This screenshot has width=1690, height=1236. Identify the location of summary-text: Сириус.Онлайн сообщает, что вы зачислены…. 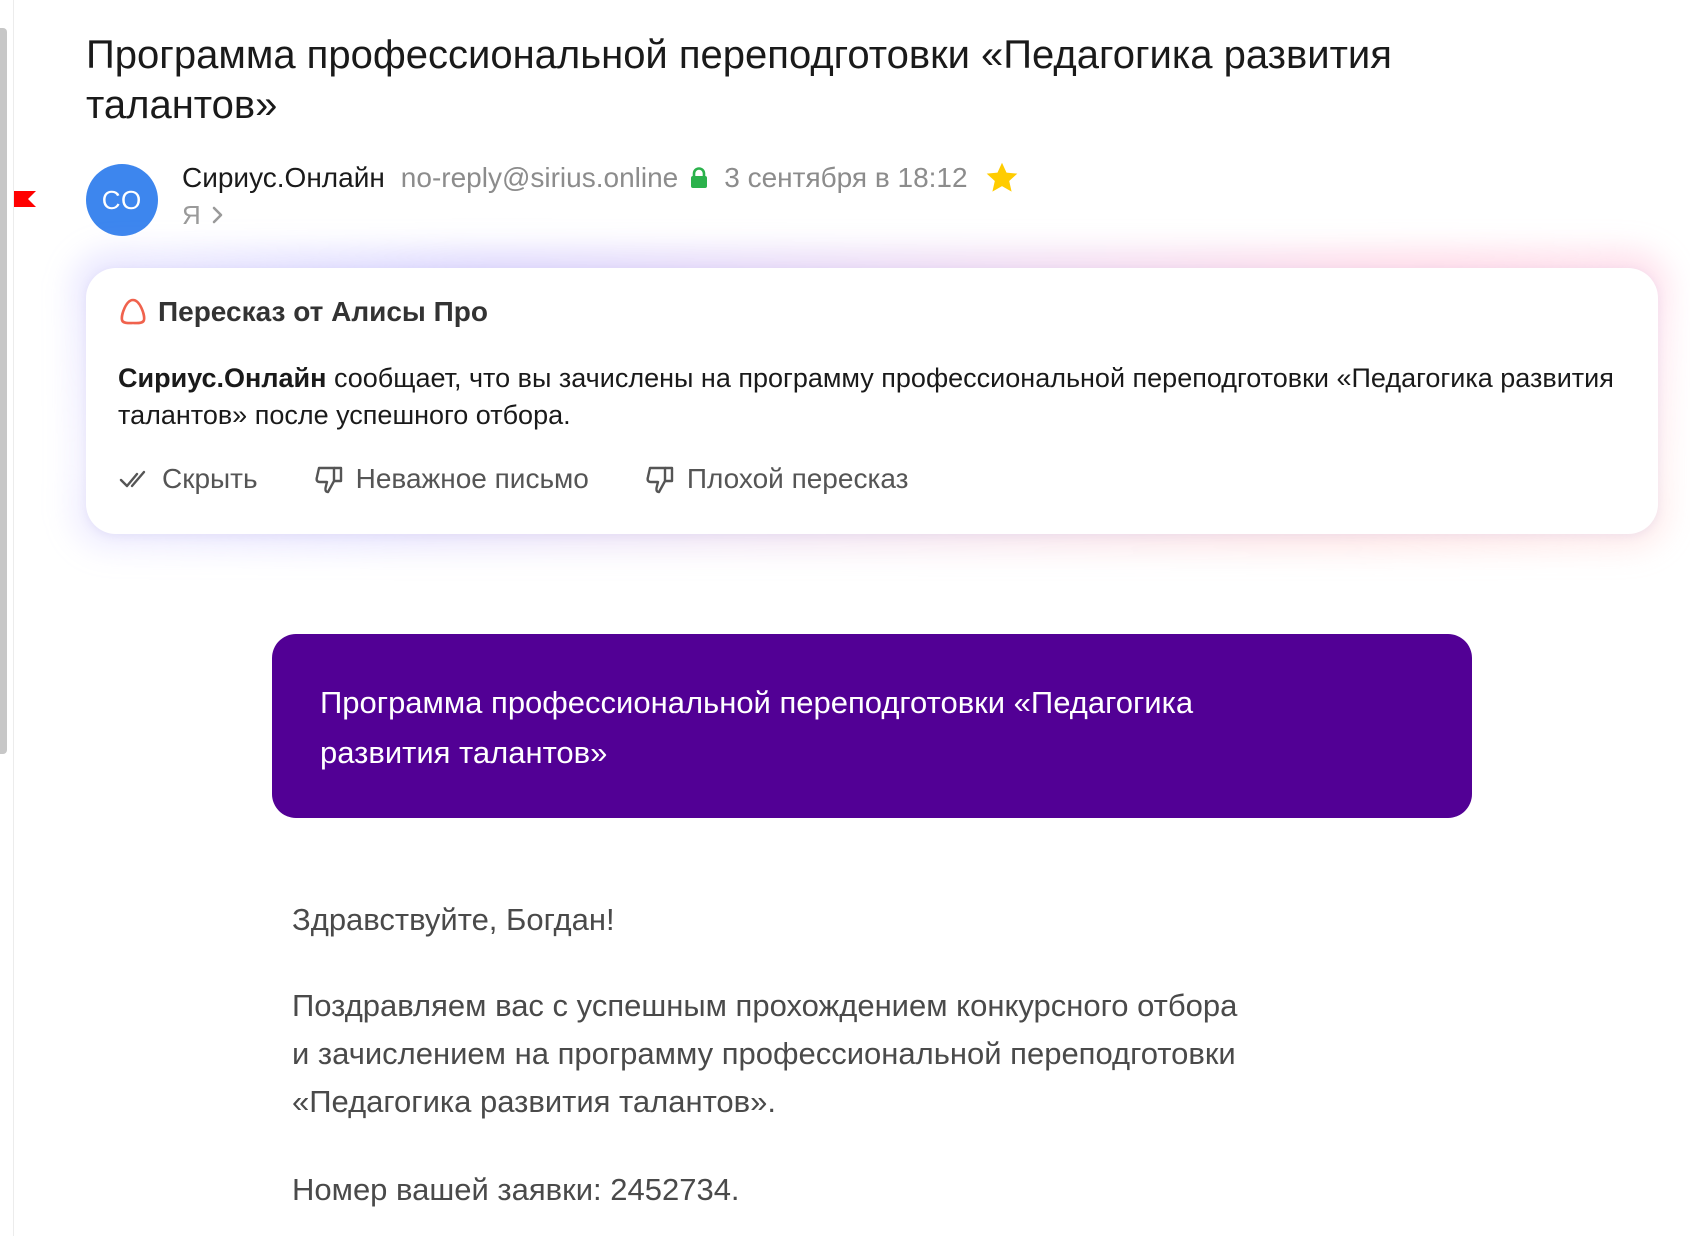
(868, 397).